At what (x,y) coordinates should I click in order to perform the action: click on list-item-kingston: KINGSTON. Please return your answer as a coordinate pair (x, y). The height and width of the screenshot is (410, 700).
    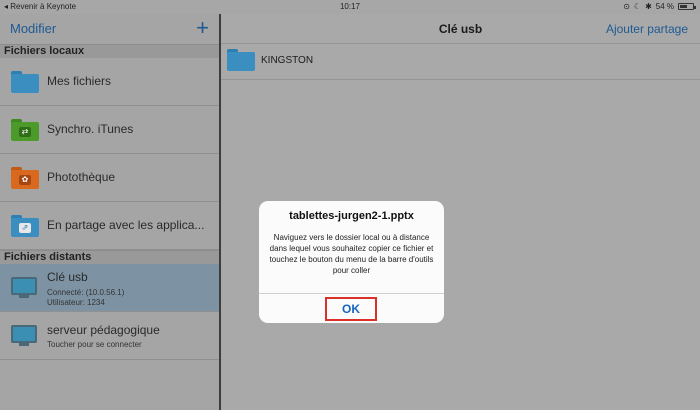
    Looking at the image, I should click on (460, 62).